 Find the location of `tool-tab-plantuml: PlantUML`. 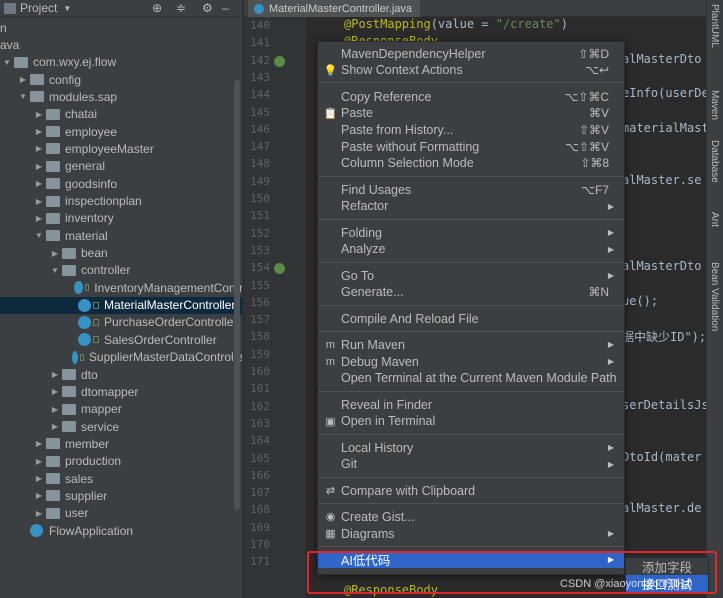

tool-tab-plantuml: PlantUML is located at coordinates (714, 26).